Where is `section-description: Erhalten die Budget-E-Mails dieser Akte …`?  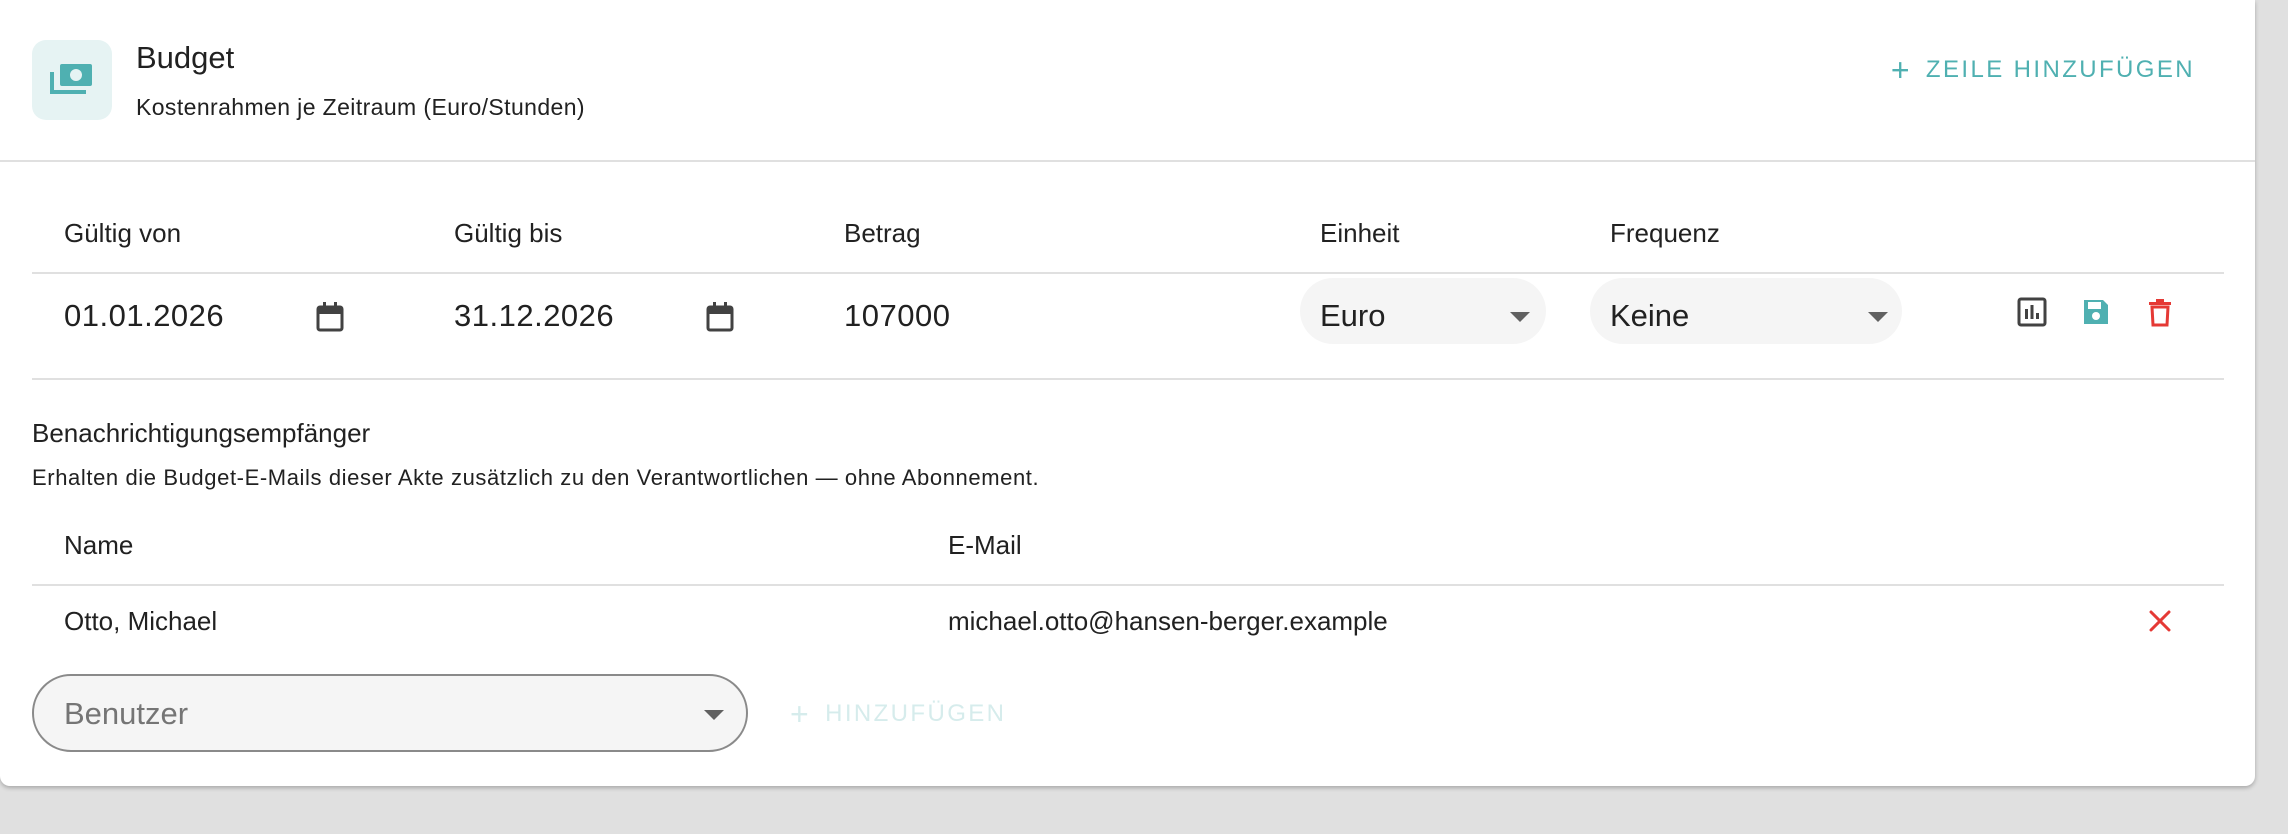
section-description: Erhalten die Budget-E-Mails dieser Akte … is located at coordinates (536, 477).